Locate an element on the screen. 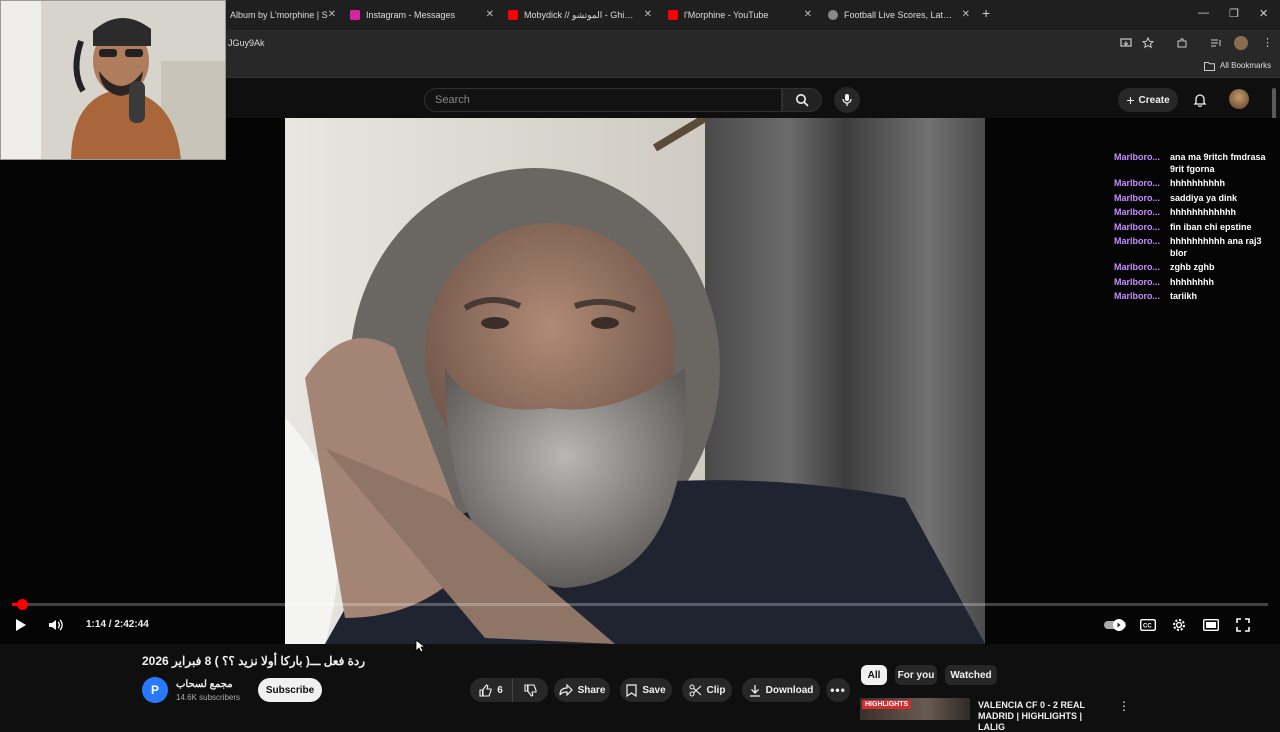 The height and width of the screenshot is (732, 1280). subscriber-count: 14.6K subscribers is located at coordinates (208, 697).